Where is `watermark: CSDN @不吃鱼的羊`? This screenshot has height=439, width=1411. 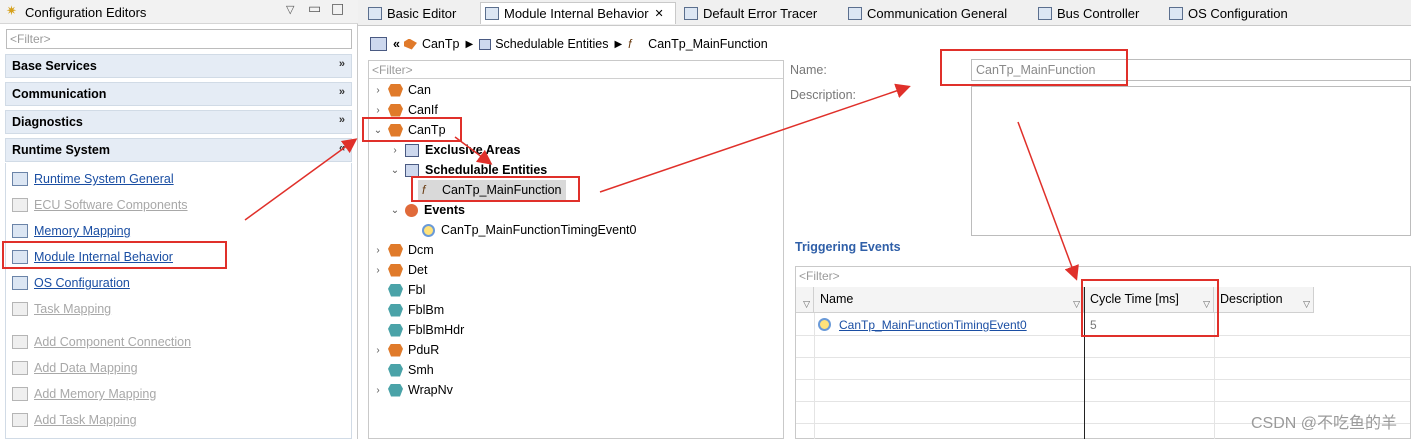 watermark: CSDN @不吃鱼的羊 is located at coordinates (1323, 423).